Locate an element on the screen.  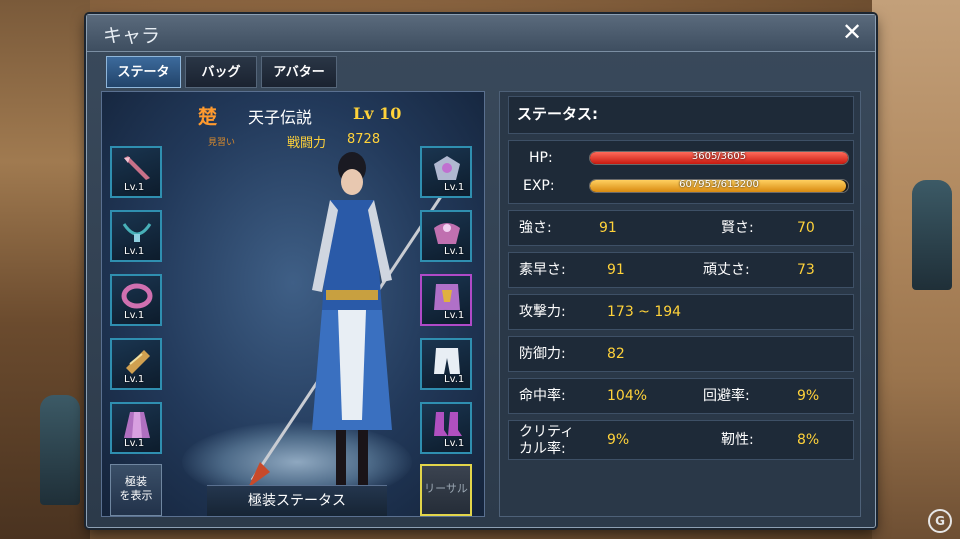
rehearsal-button: リーサル is located at coordinates (446, 490).